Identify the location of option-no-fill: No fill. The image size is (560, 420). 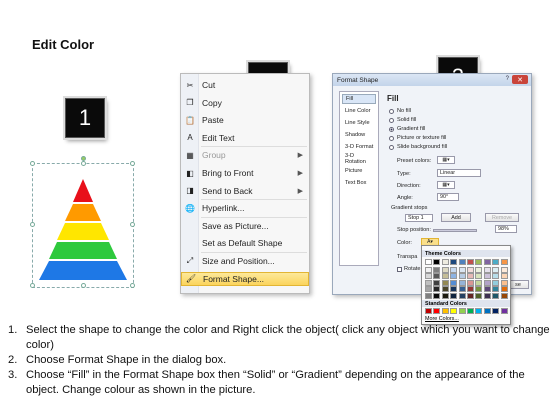
(400, 111).